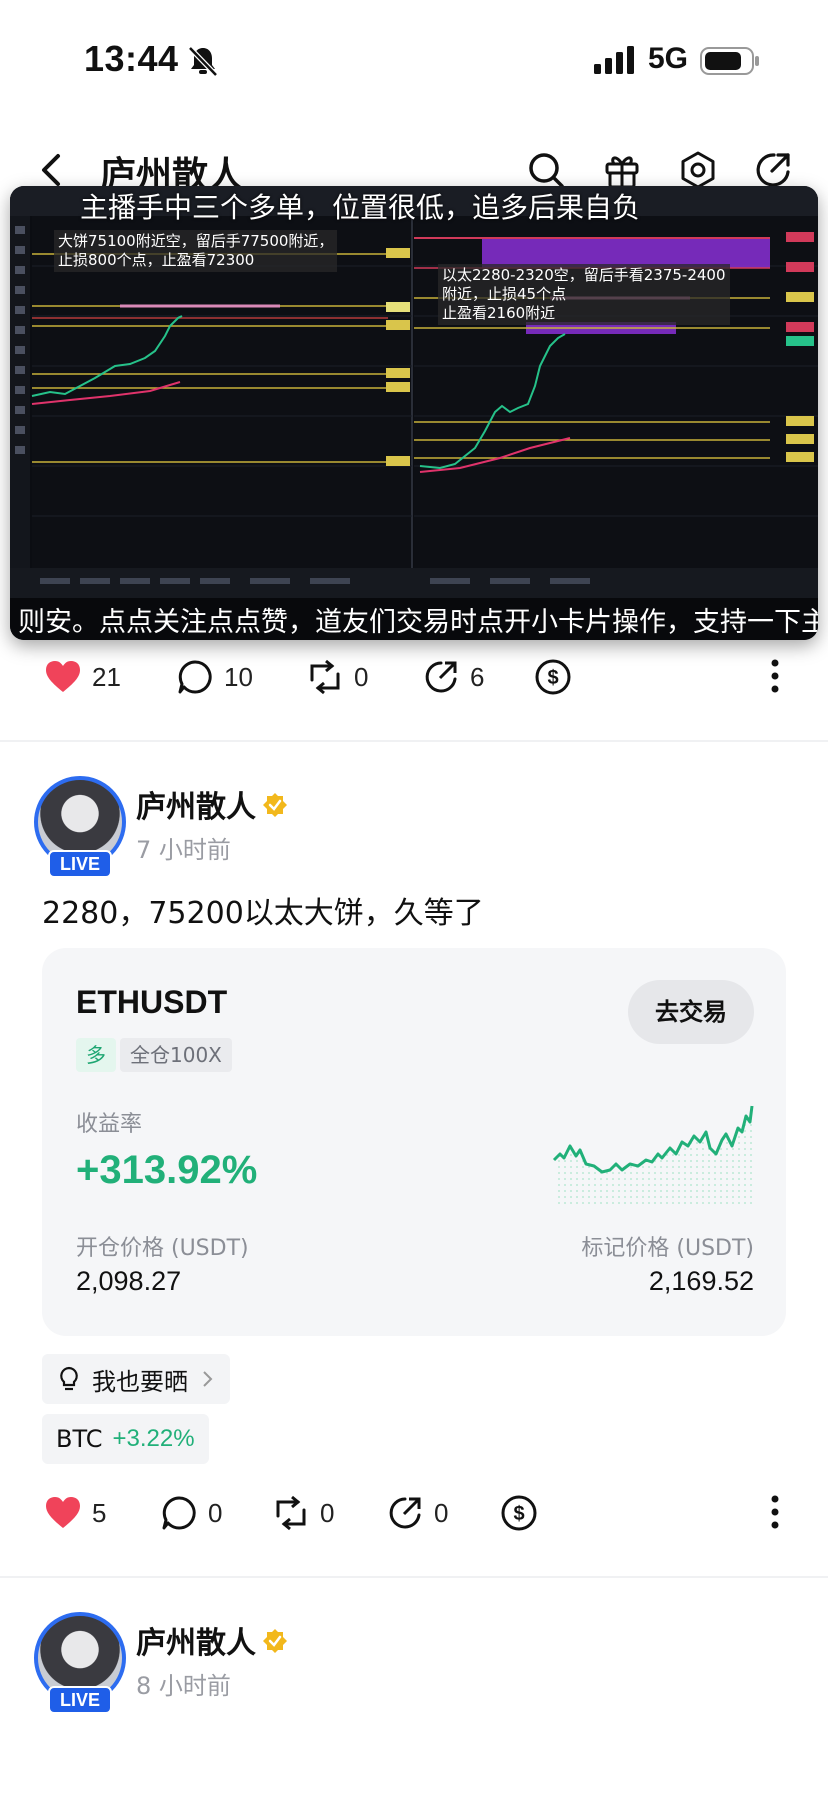 Image resolution: width=828 pixels, height=1796 pixels. I want to click on chevron-right-icon, so click(208, 1379).